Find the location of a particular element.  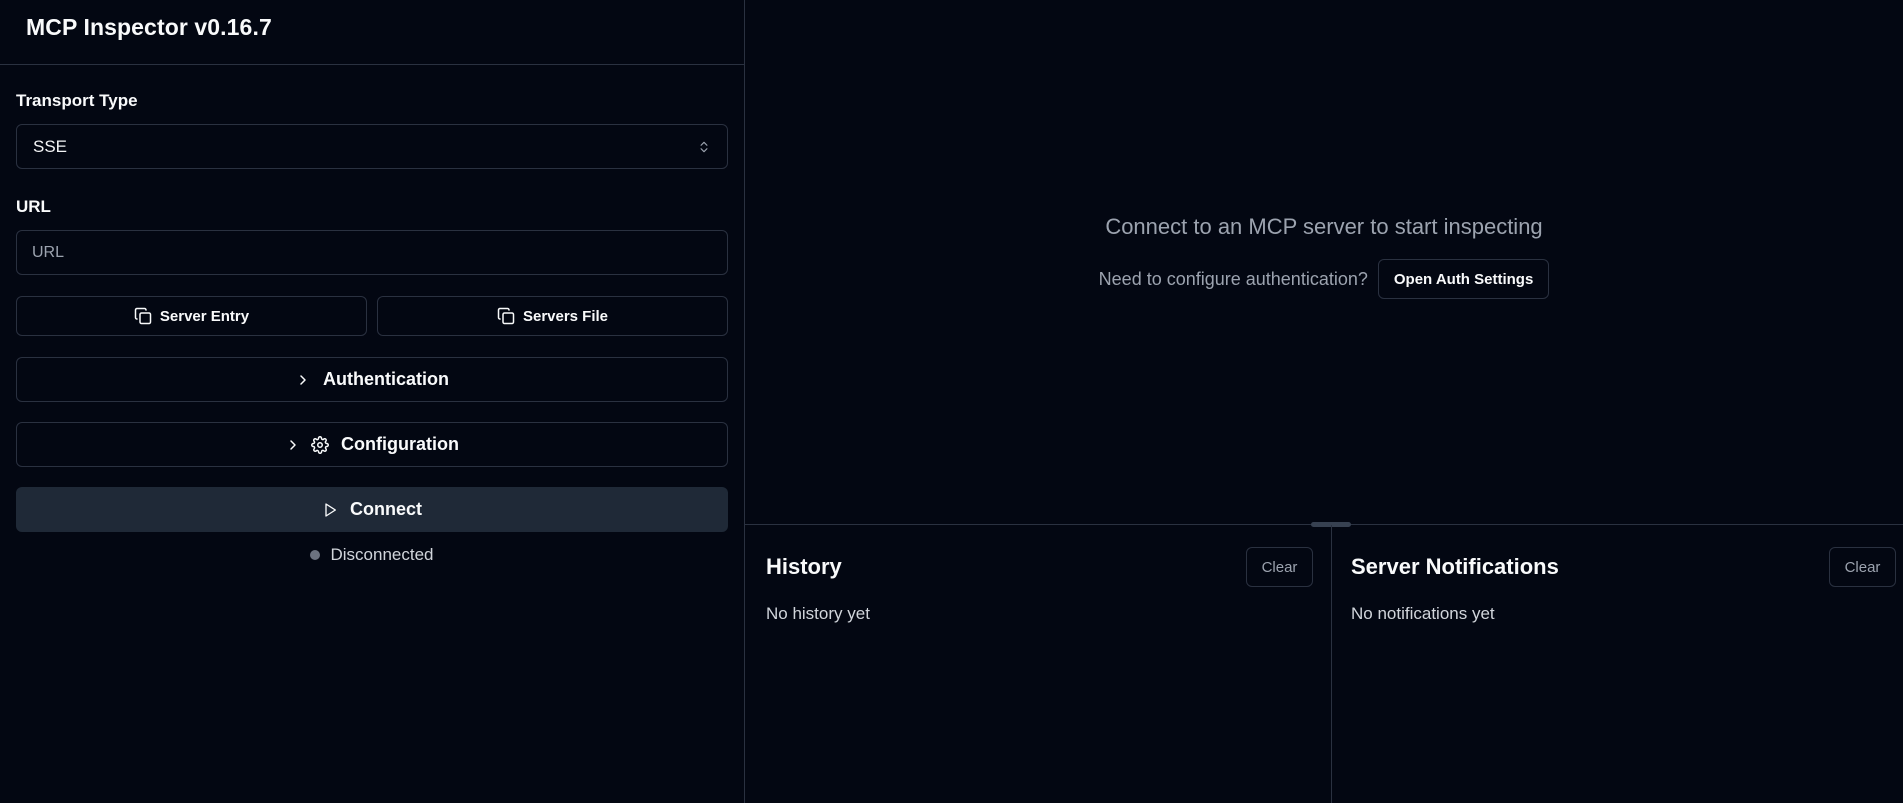

server-entry-button: Server Entry is located at coordinates (191, 316).